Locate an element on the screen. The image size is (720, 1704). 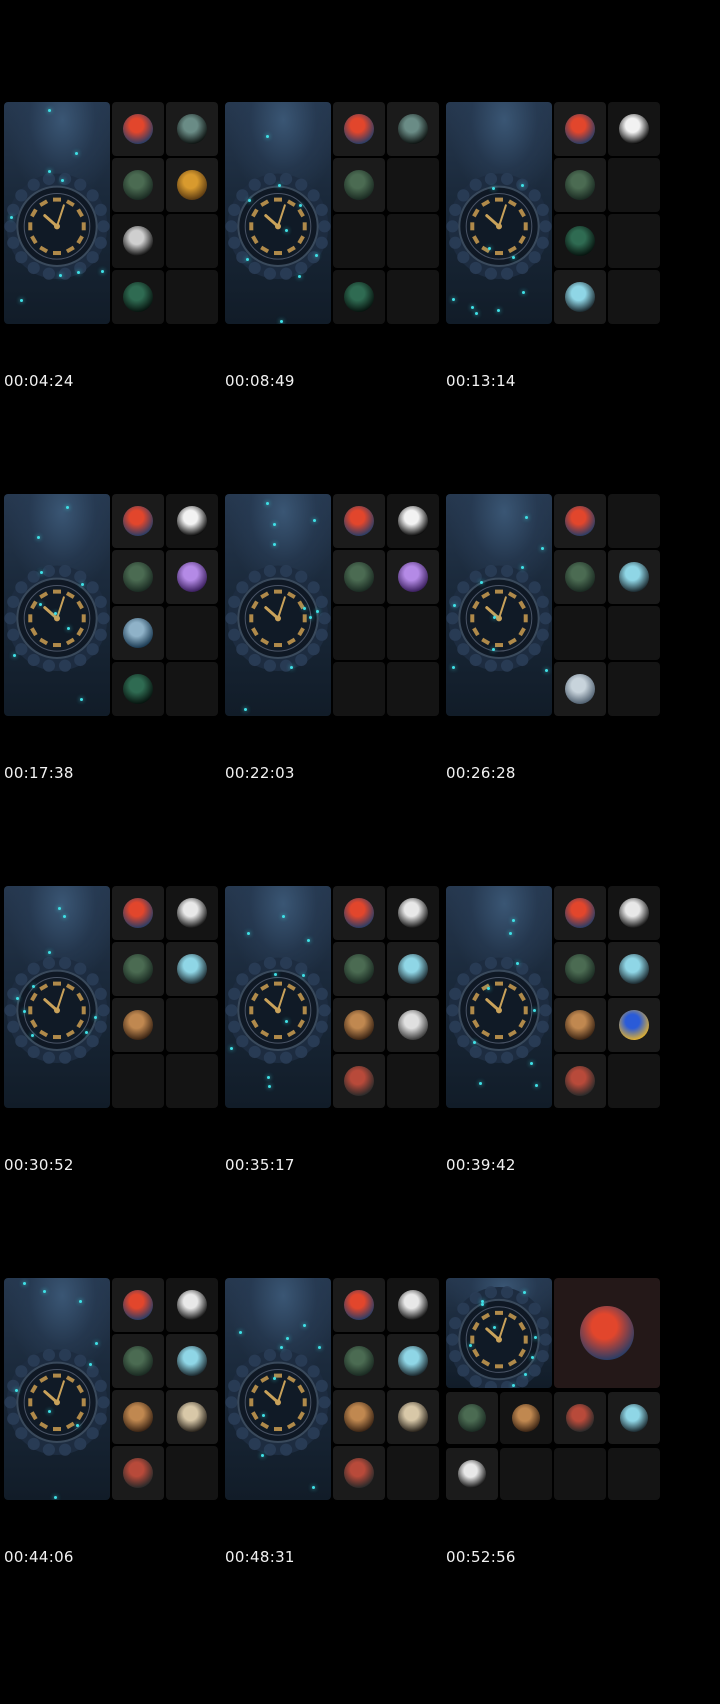
active-speaker-tile is located at coordinates (607, 1333).